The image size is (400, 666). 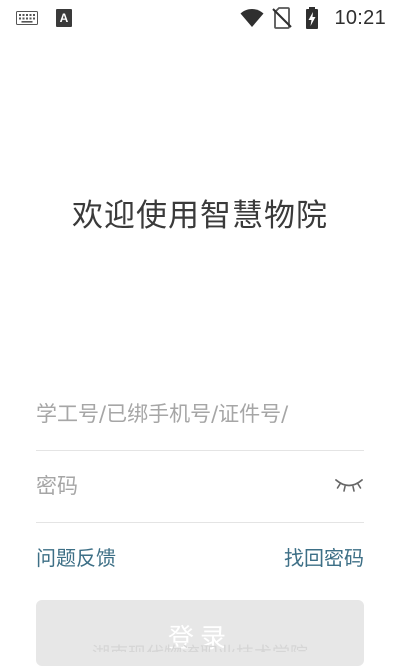 What do you see at coordinates (76, 556) in the screenshot?
I see `feedback-link: 问题反馈` at bounding box center [76, 556].